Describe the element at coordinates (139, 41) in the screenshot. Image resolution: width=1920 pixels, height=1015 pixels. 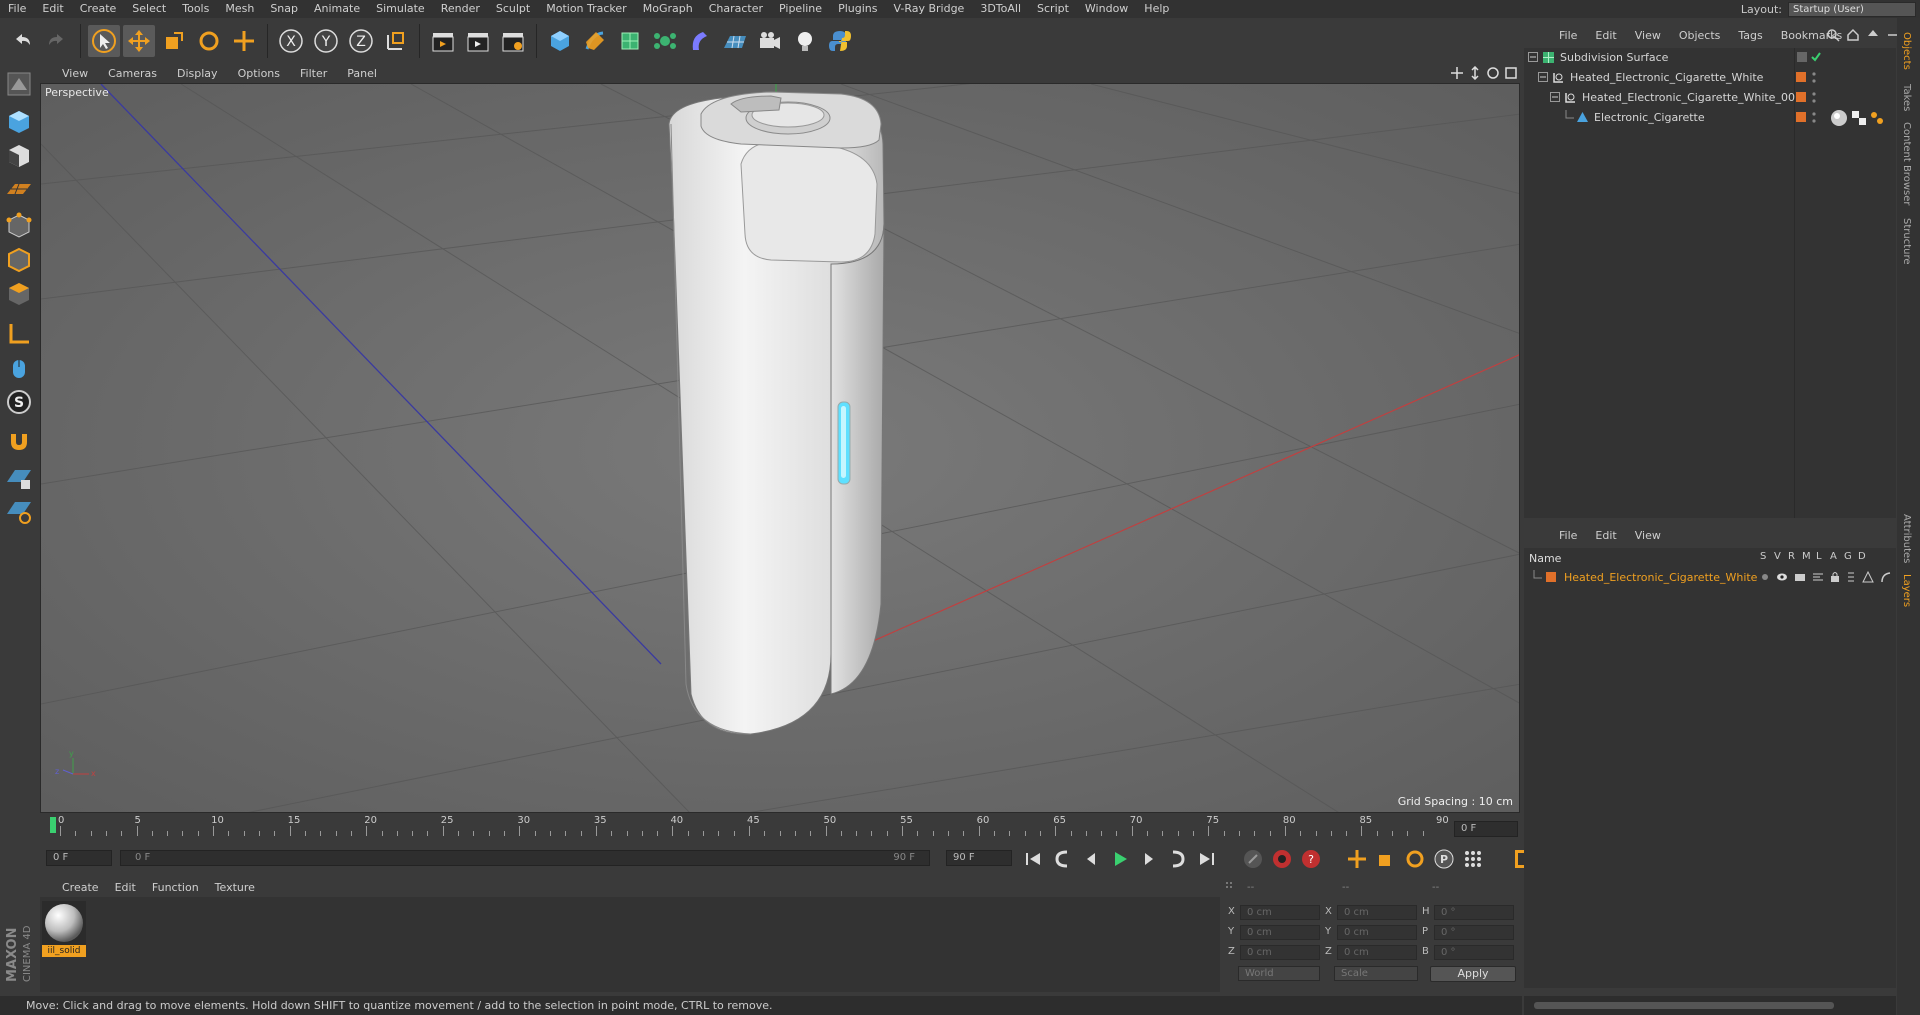
I see `move-tool-button` at that location.